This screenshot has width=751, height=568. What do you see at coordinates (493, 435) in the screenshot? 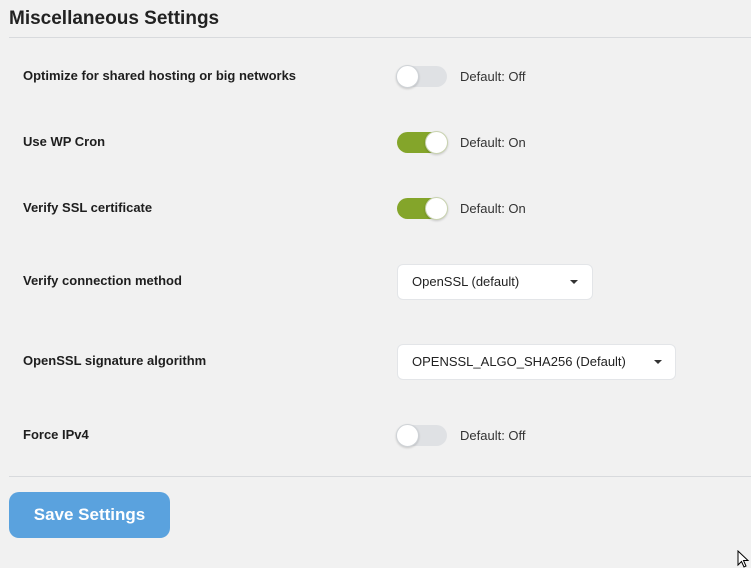
I see `default-hint-force-ipv4: Default: Off` at bounding box center [493, 435].